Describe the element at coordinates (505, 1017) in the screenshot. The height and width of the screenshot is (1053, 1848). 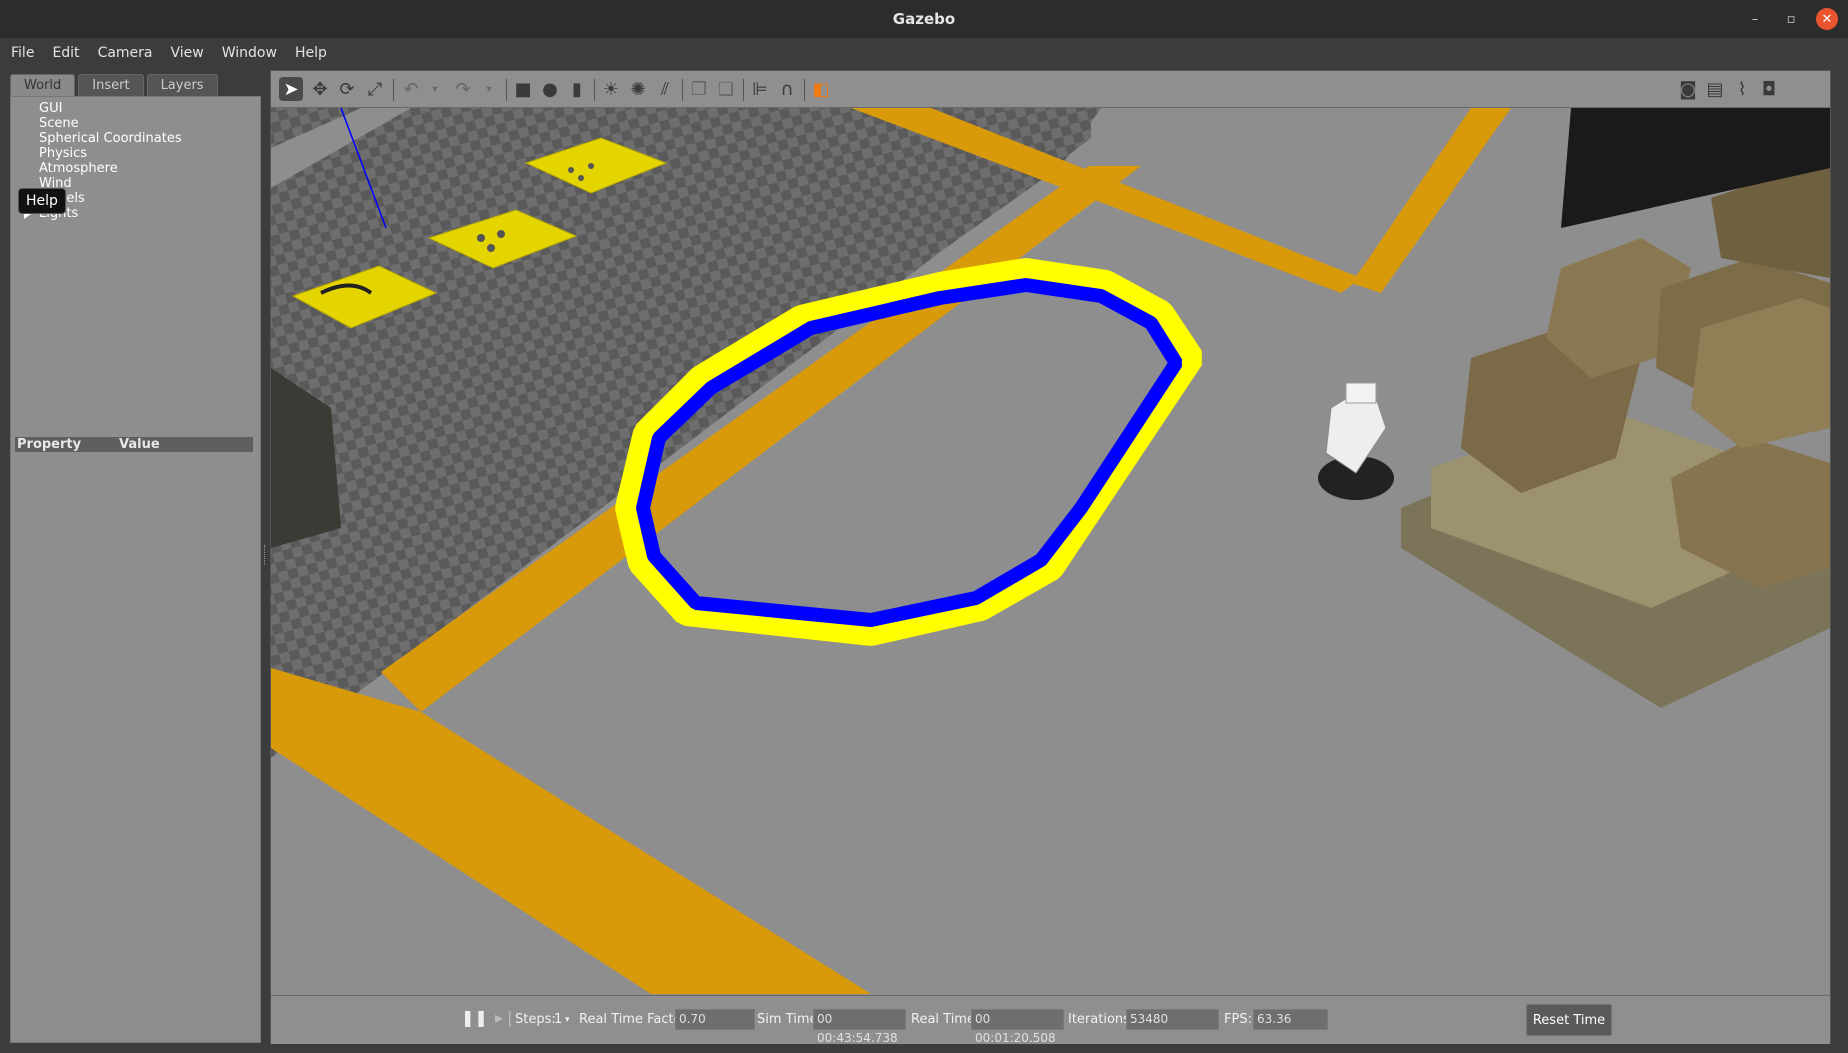
I see `step-icon: ▸❘` at that location.